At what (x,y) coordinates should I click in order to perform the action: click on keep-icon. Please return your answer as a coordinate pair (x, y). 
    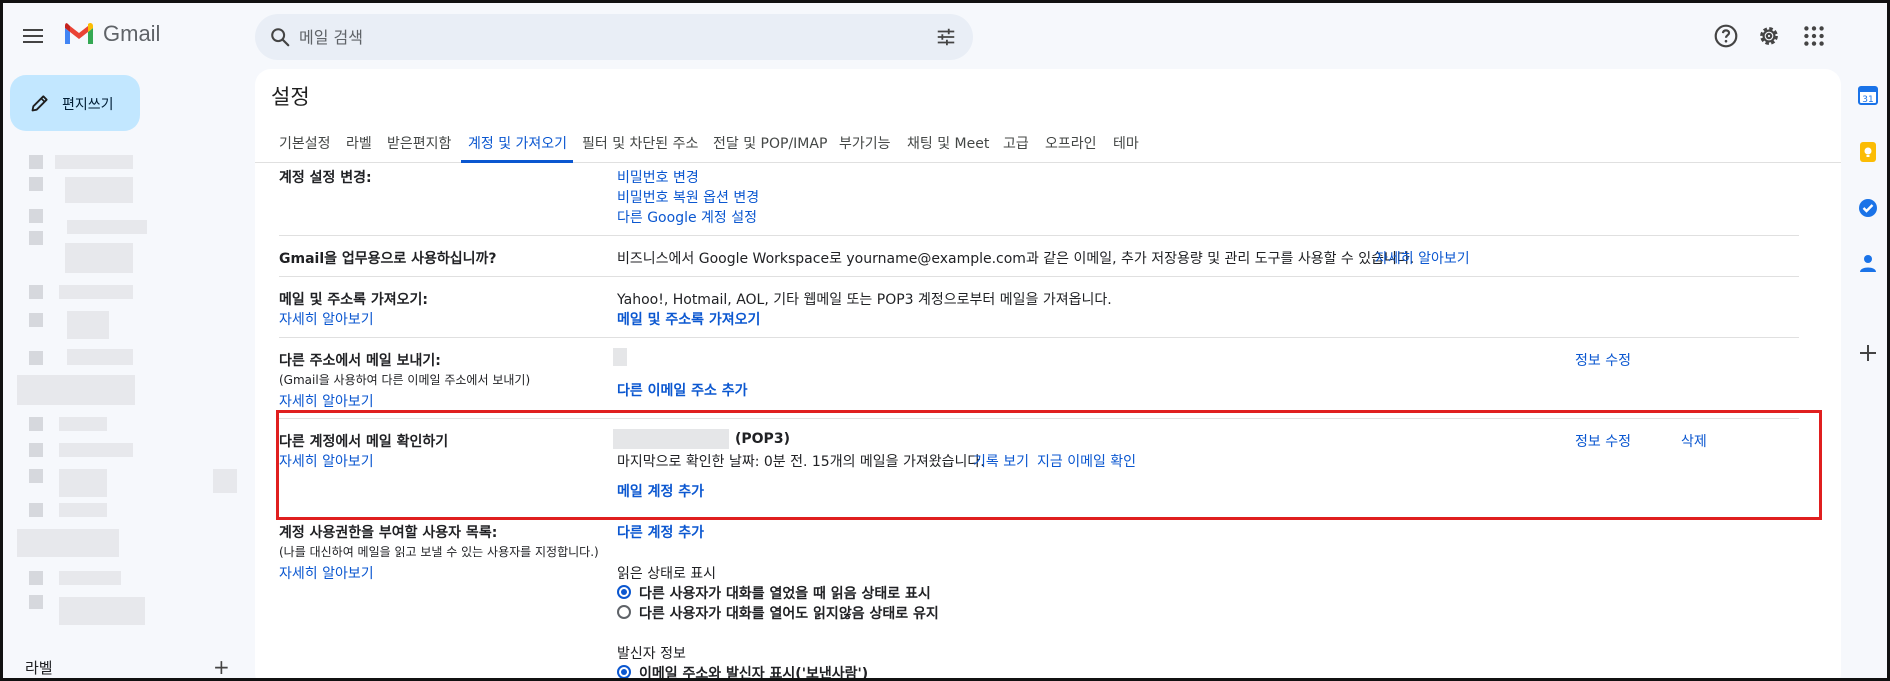
    Looking at the image, I should click on (1868, 152).